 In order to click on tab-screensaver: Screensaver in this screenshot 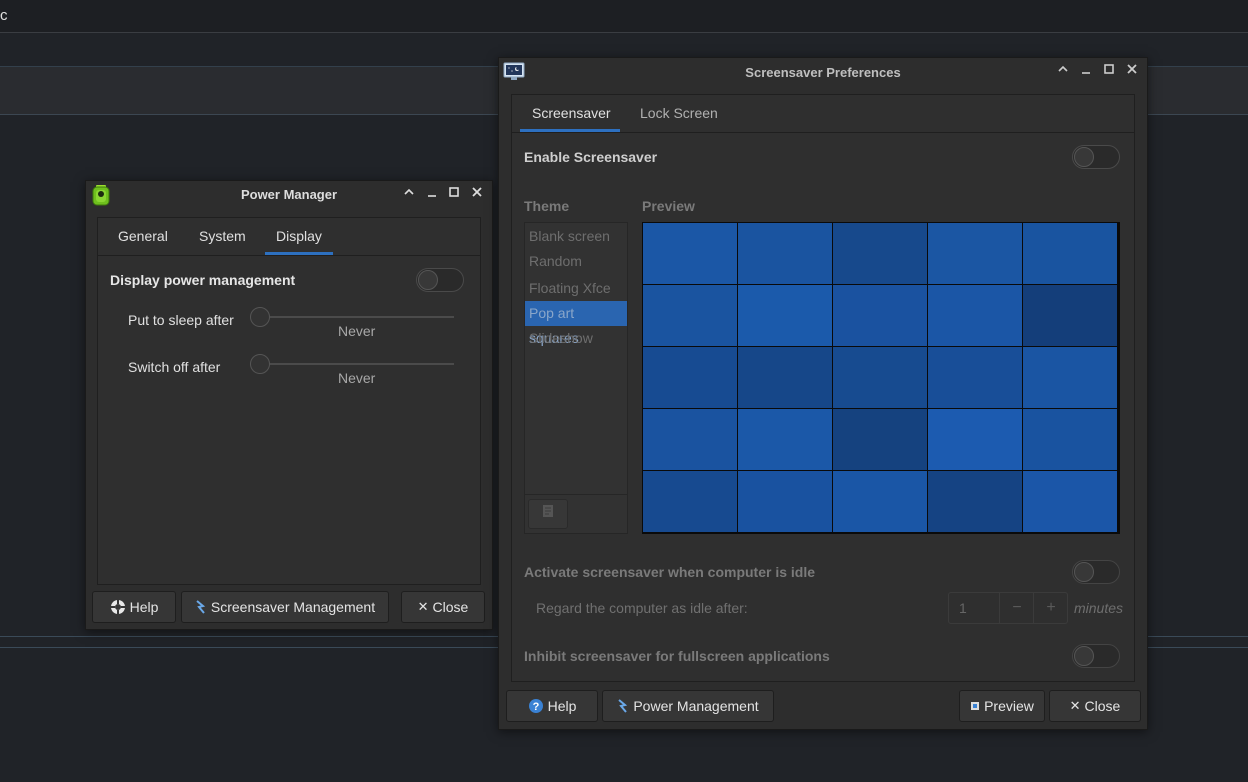, I will do `click(571, 113)`.